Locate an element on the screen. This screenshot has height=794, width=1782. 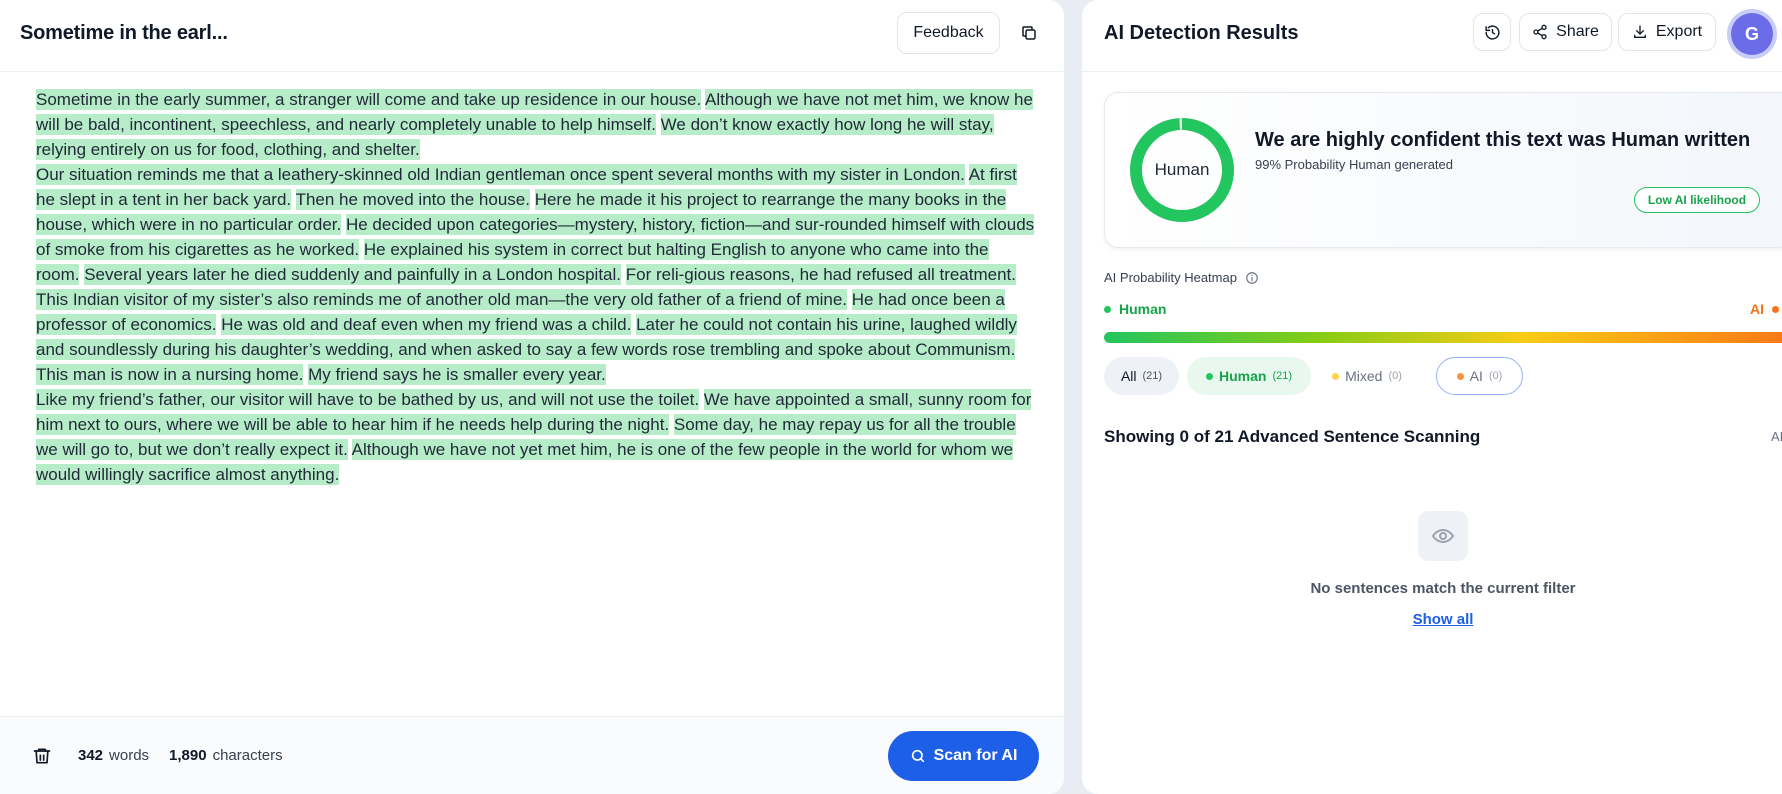
heatmap-title-text: AI Probability Heatmap is located at coordinates (1170, 277).